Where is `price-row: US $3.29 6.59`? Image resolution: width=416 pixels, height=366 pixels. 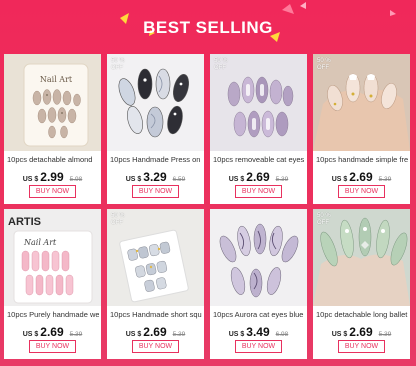
price-row: US $3.29 6.59 is located at coordinates (155, 176).